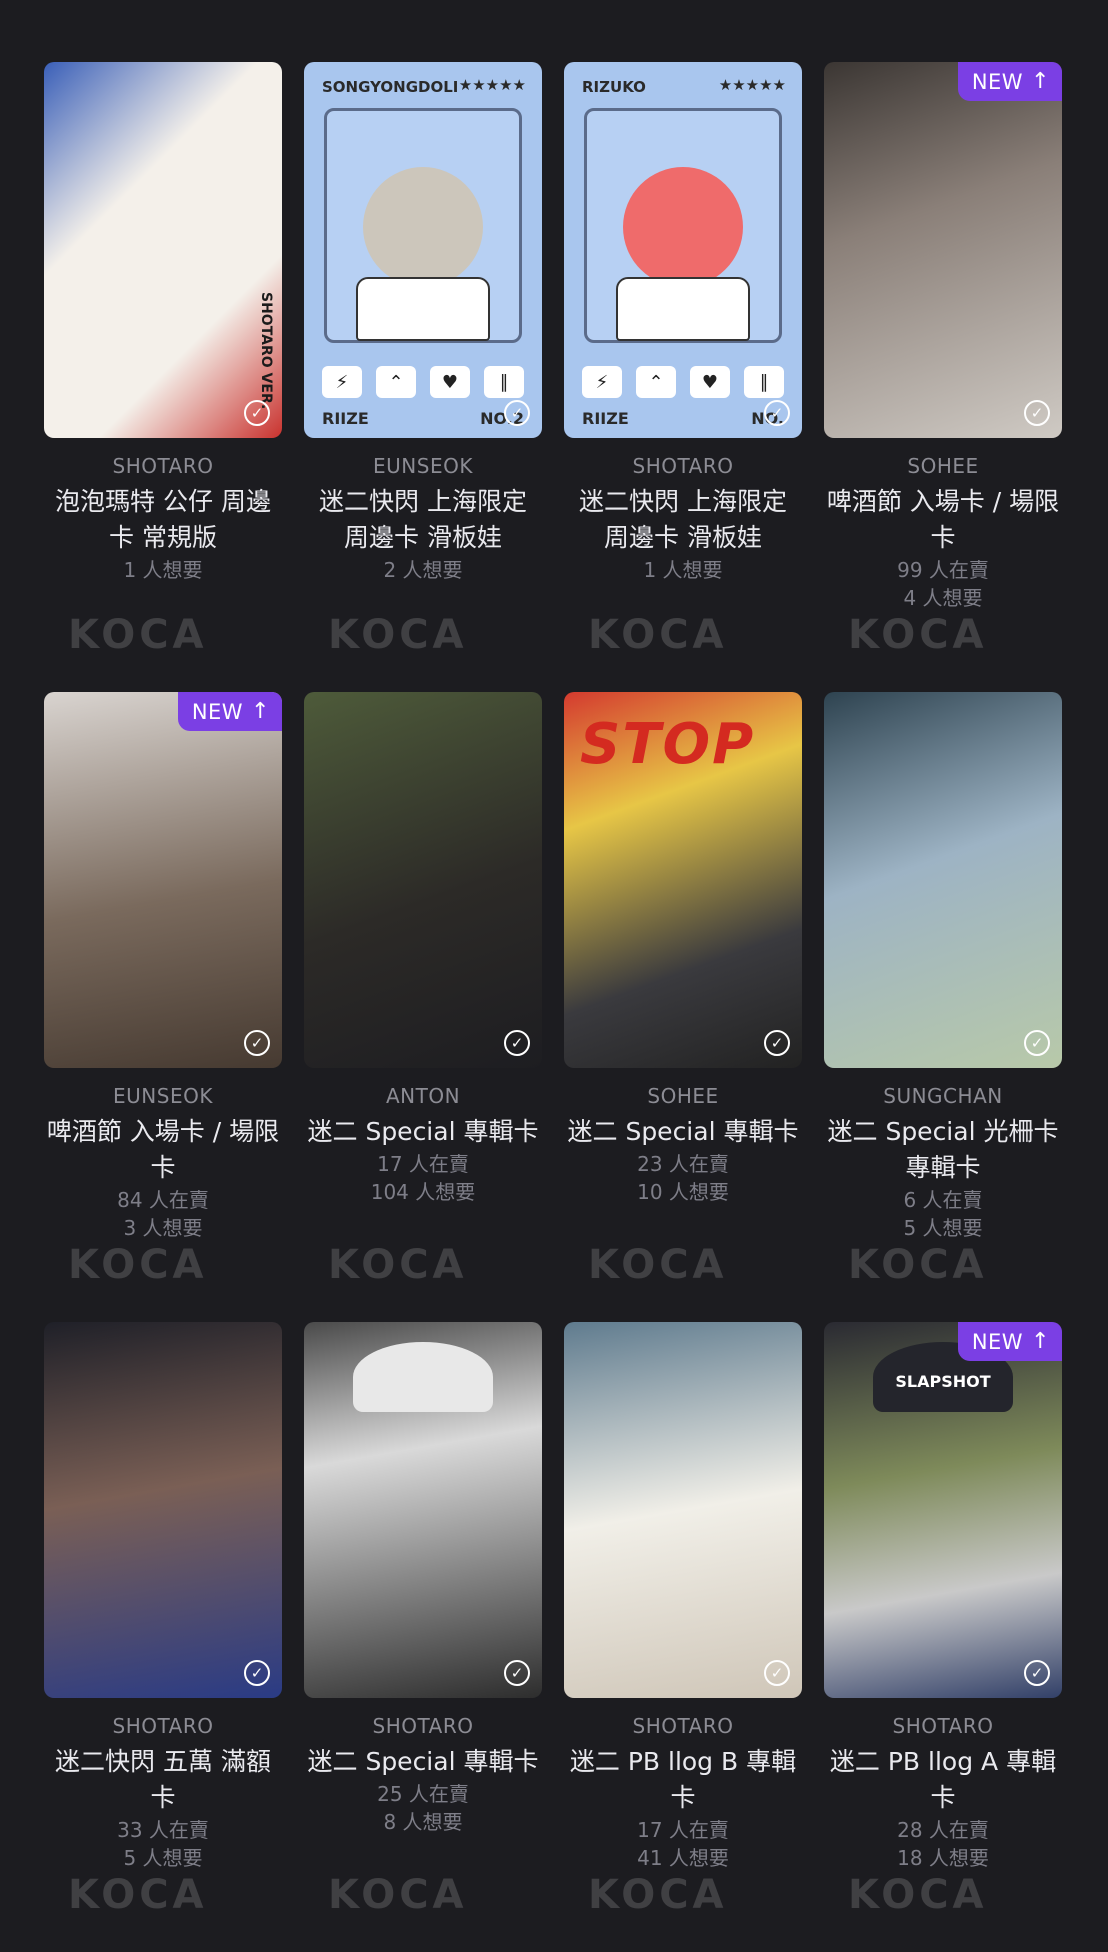 This screenshot has width=1108, height=1952. What do you see at coordinates (943, 1830) in the screenshot?
I see `selling-count: 28 人在賣` at bounding box center [943, 1830].